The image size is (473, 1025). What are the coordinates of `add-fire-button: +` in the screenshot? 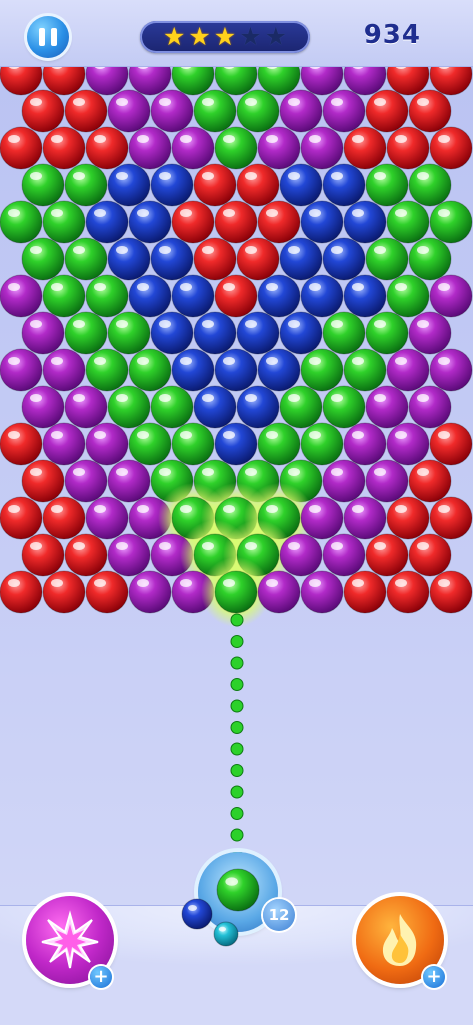 It's located at (434, 977).